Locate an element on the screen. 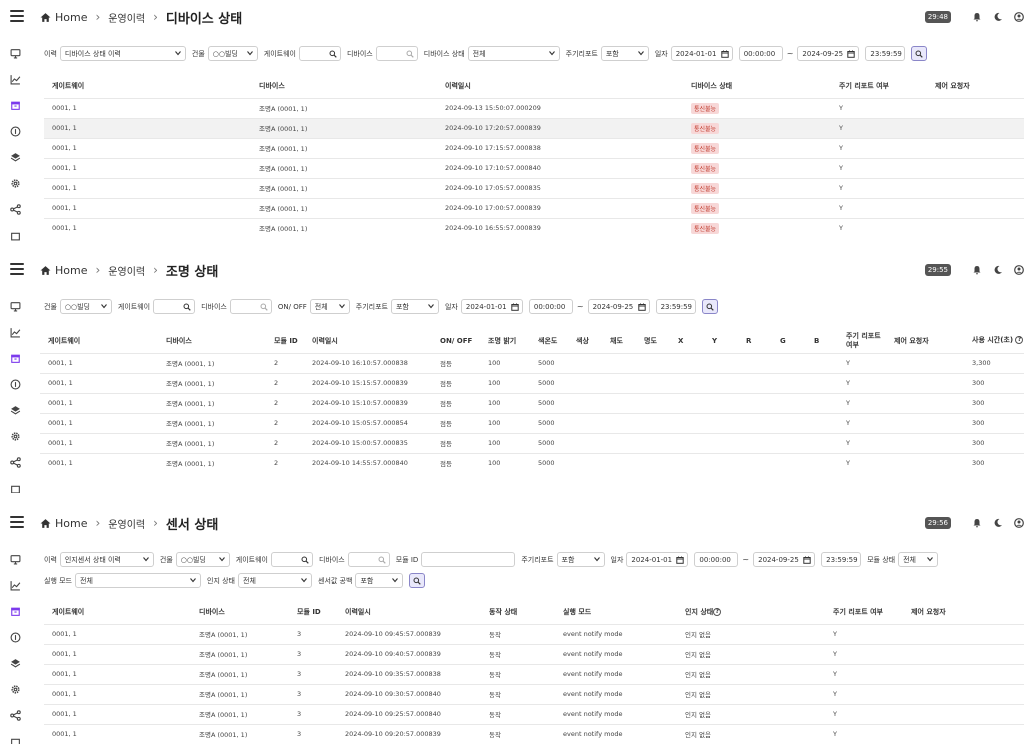 The height and width of the screenshot is (744, 1034). column-header: Y is located at coordinates (721, 341).